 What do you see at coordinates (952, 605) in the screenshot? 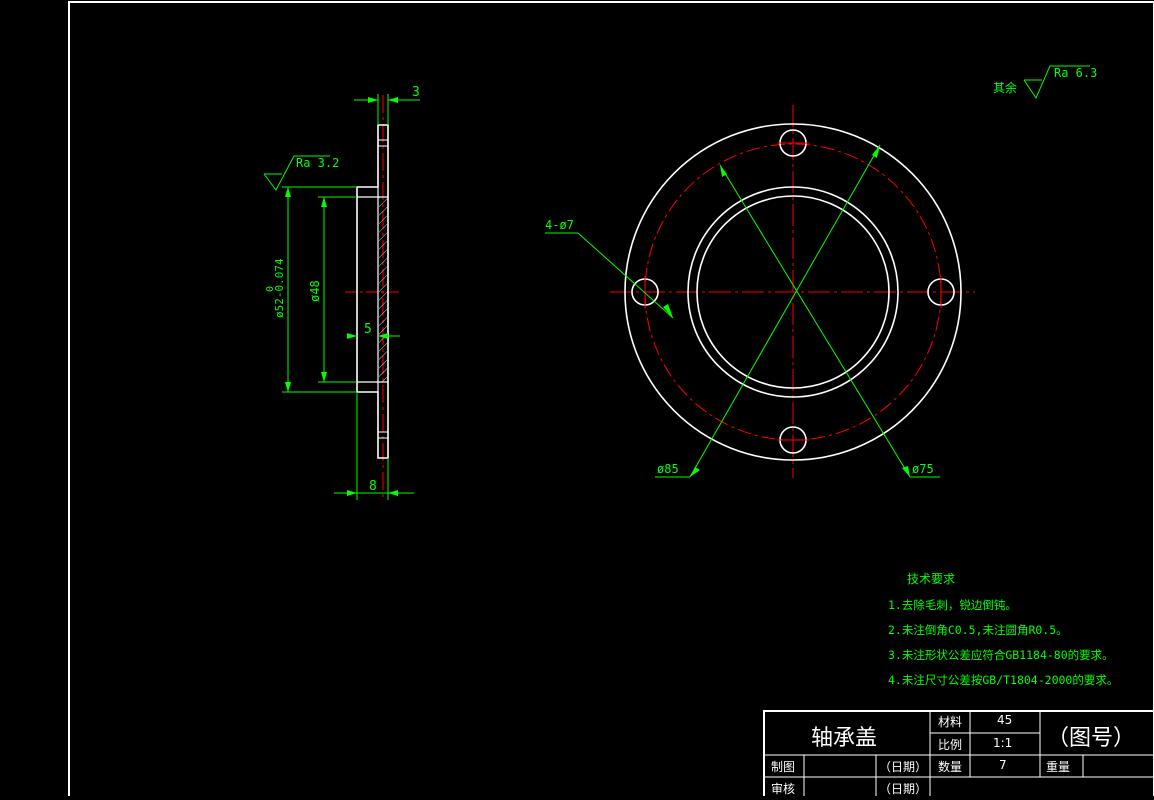
I see `tech-req-item-1: 1.去除毛刺，锐边倒钝。` at bounding box center [952, 605].